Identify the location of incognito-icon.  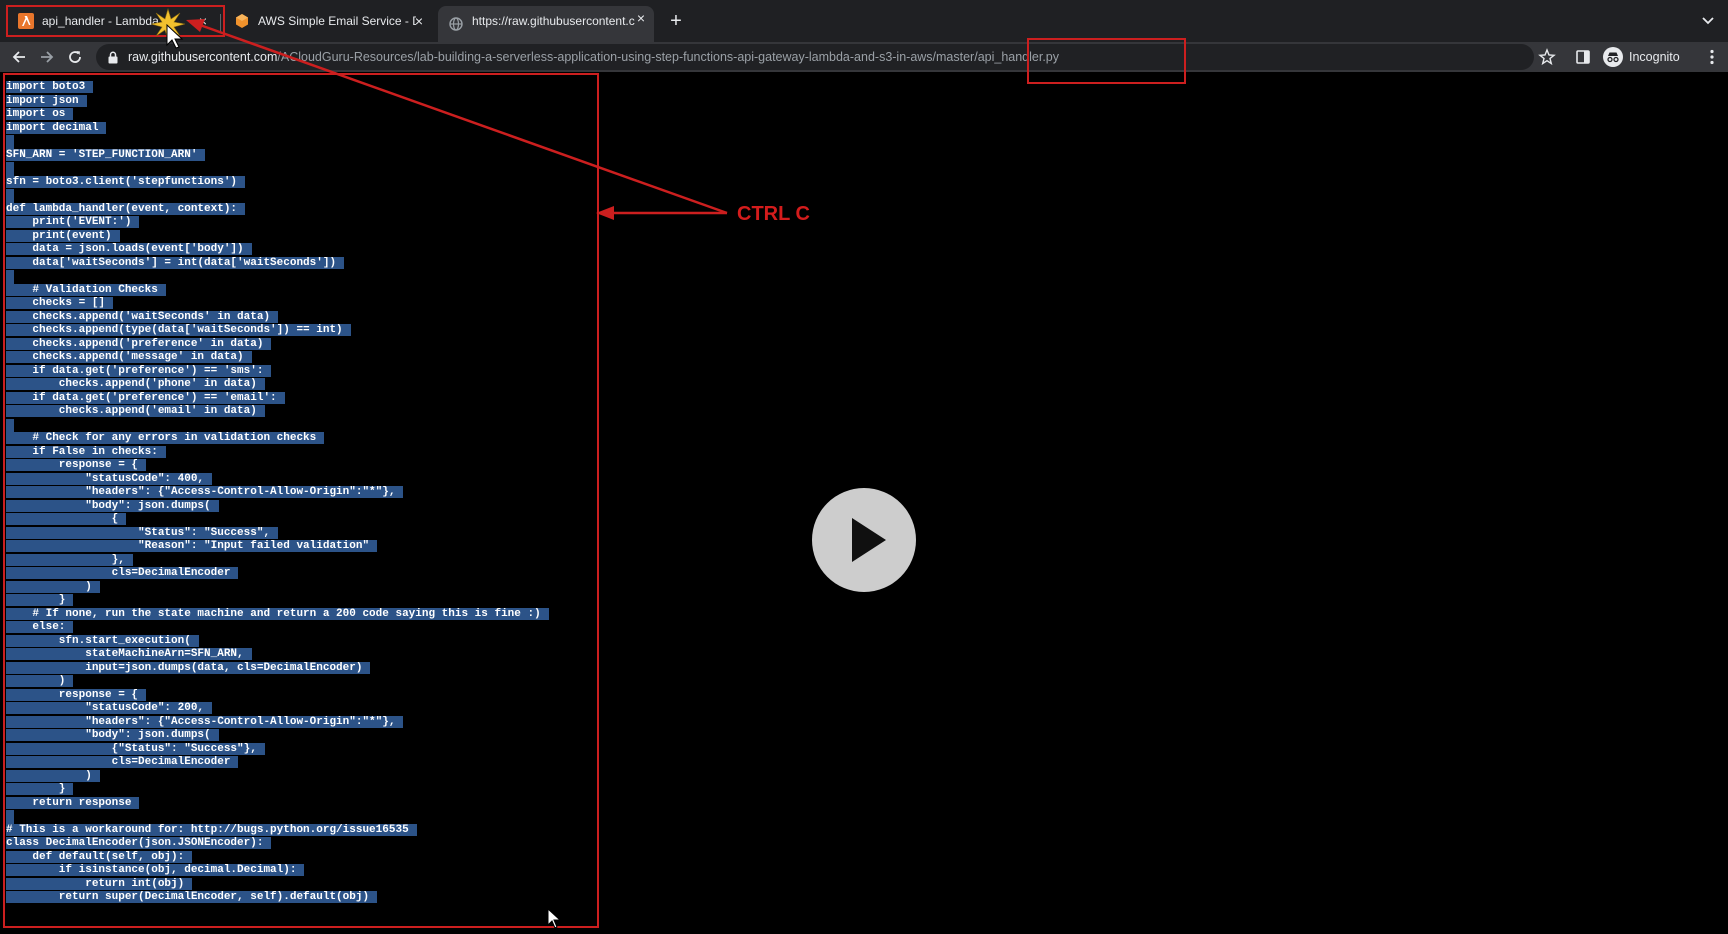
(1613, 57).